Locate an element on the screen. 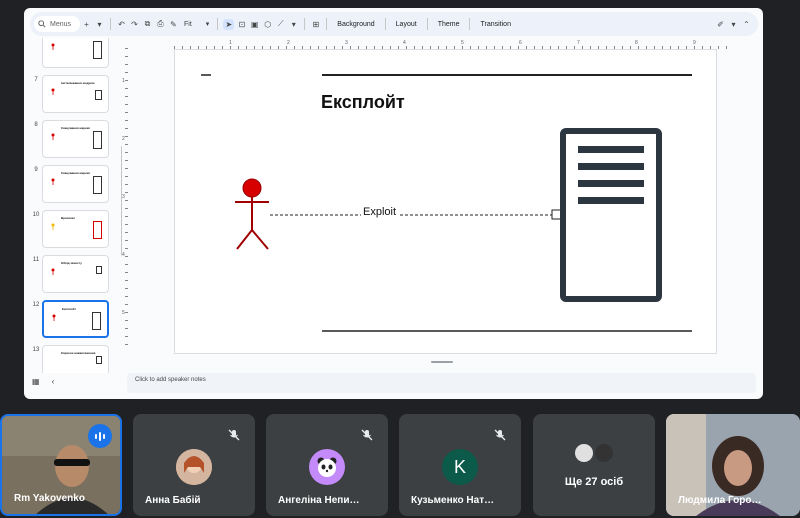  comment-icon: ⊞ is located at coordinates (315, 24).